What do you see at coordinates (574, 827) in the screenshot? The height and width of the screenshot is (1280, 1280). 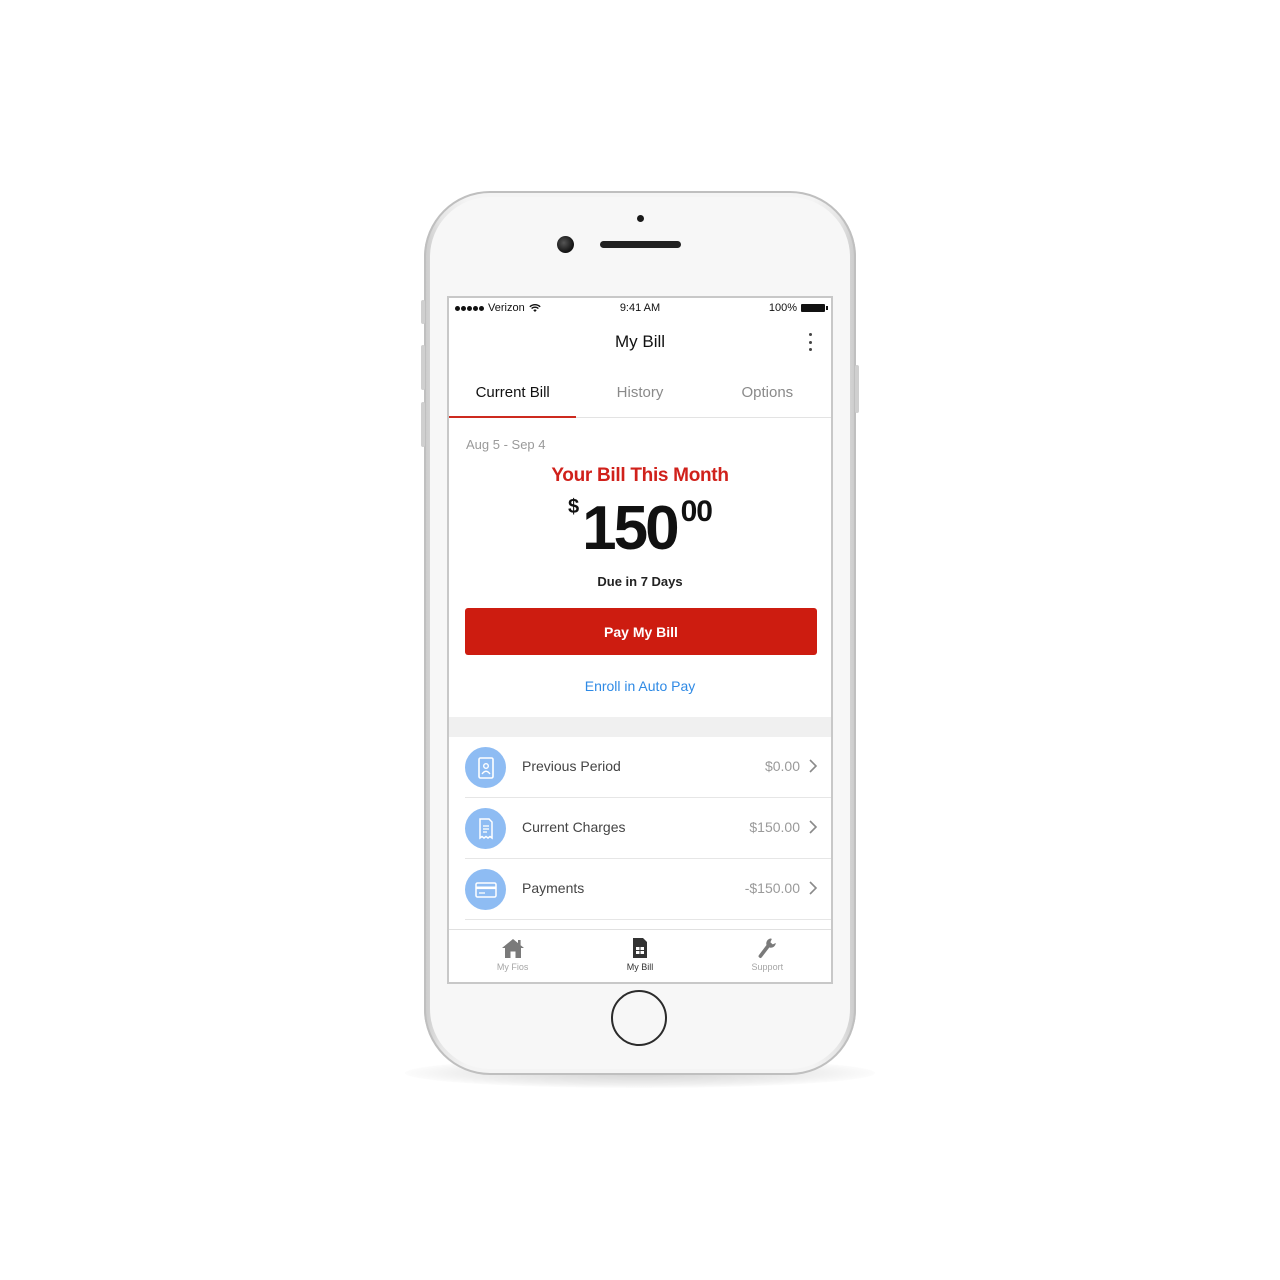 I see `list-item-label: Current Charges` at bounding box center [574, 827].